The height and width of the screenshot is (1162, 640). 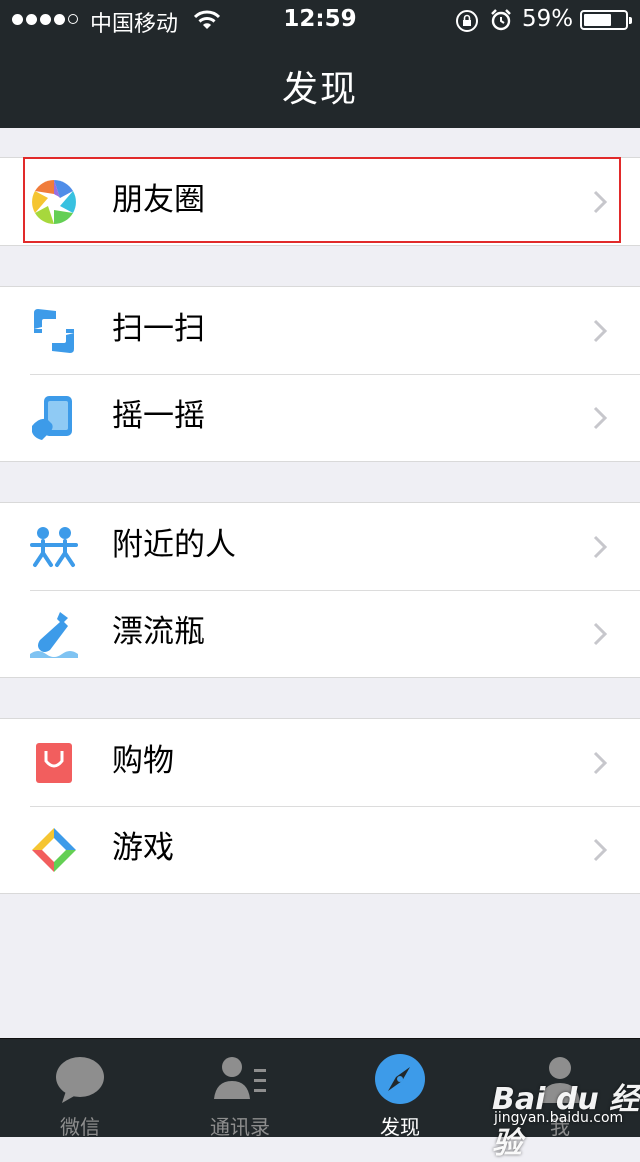 I want to click on tab-contacts: 通讯录, so click(x=240, y=1089).